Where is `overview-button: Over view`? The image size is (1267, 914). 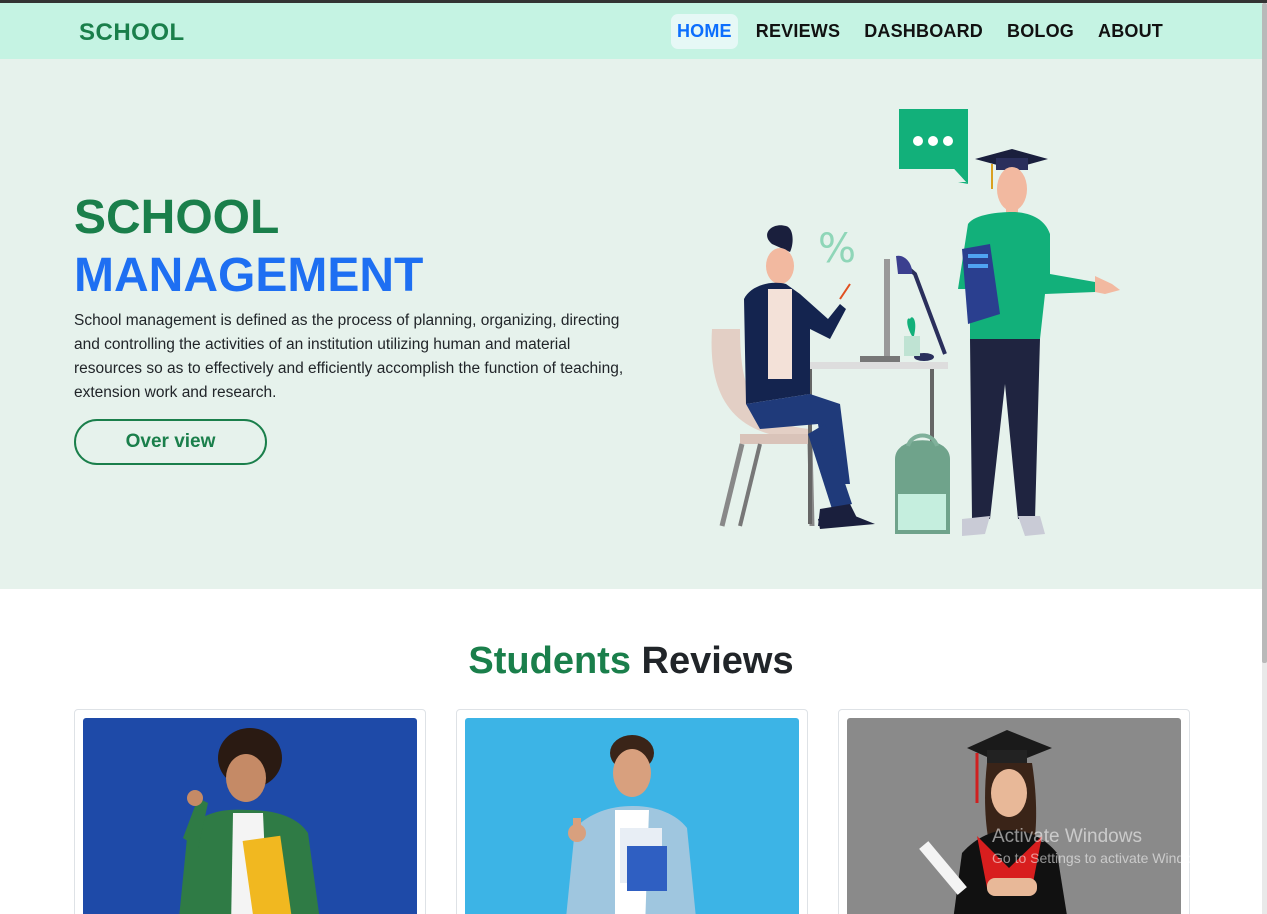 overview-button: Over view is located at coordinates (170, 442).